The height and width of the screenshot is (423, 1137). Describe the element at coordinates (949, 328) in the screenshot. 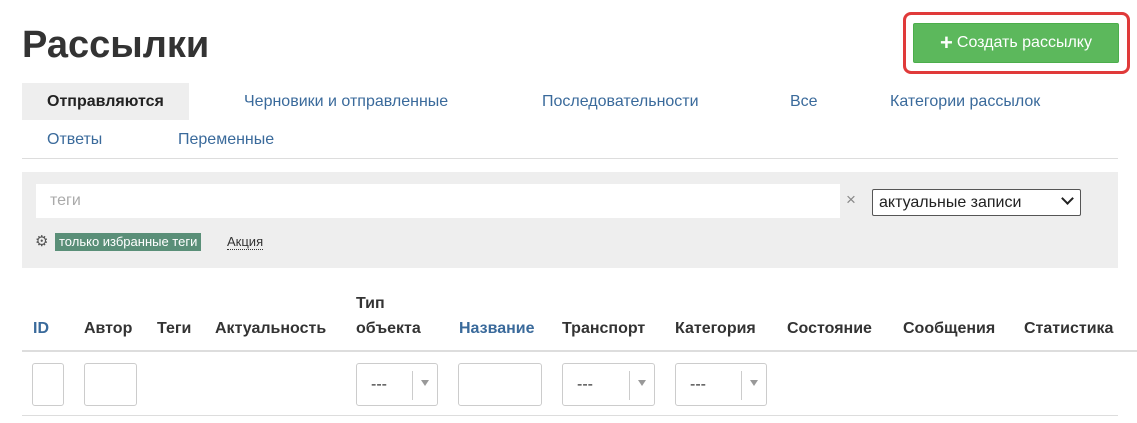

I see `column-messages: Сообщения` at that location.